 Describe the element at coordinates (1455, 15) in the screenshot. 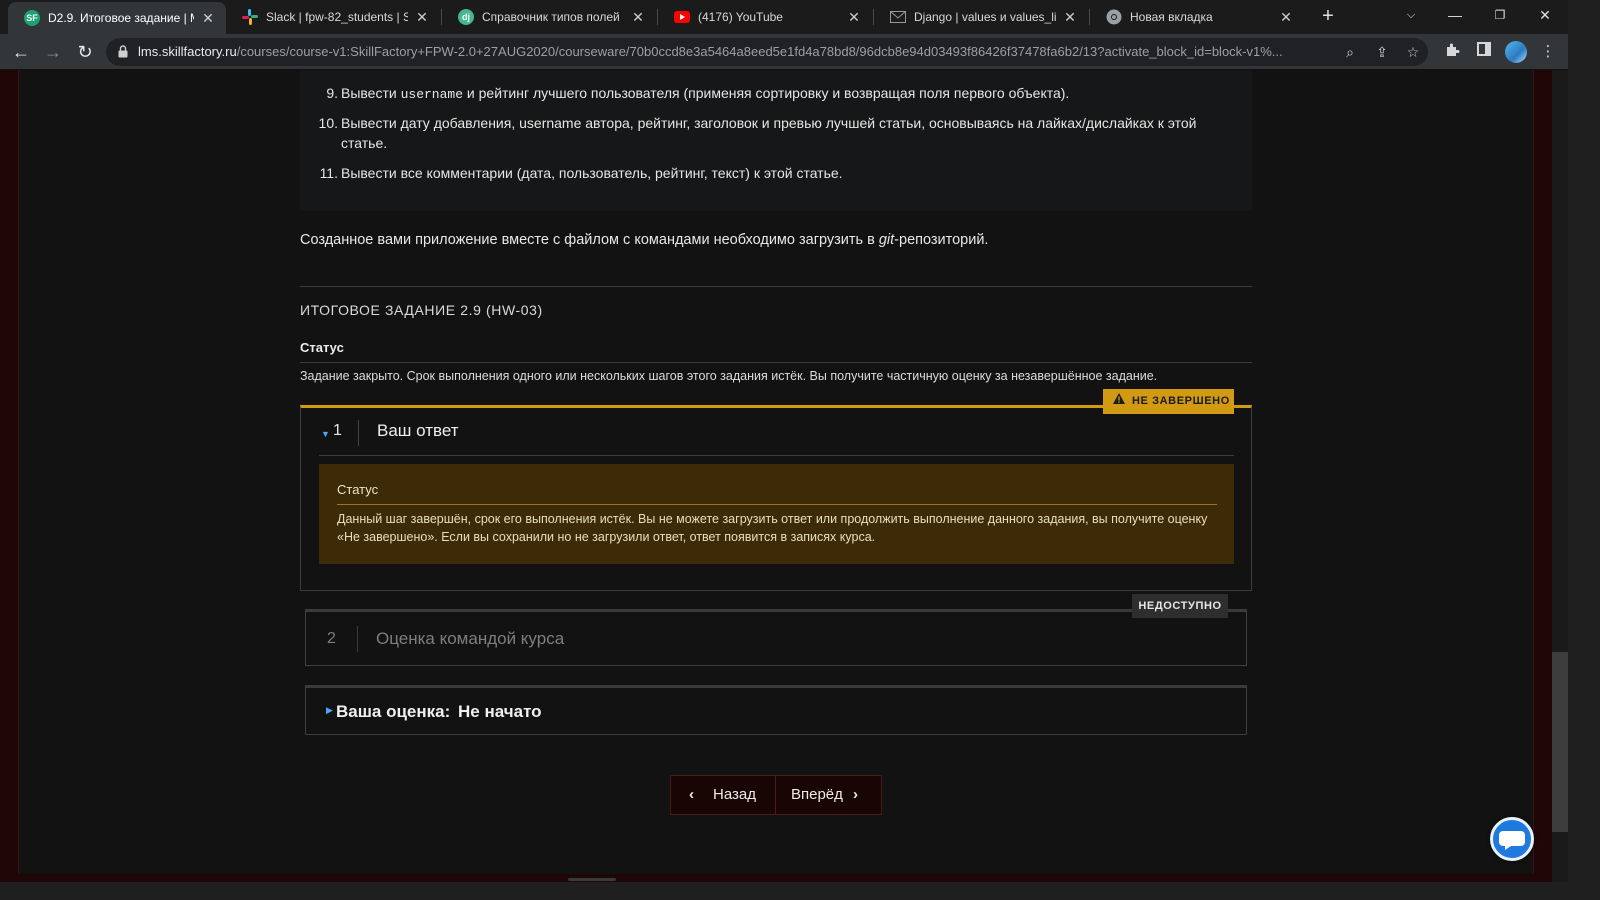

I see `minimize-icon: —` at that location.